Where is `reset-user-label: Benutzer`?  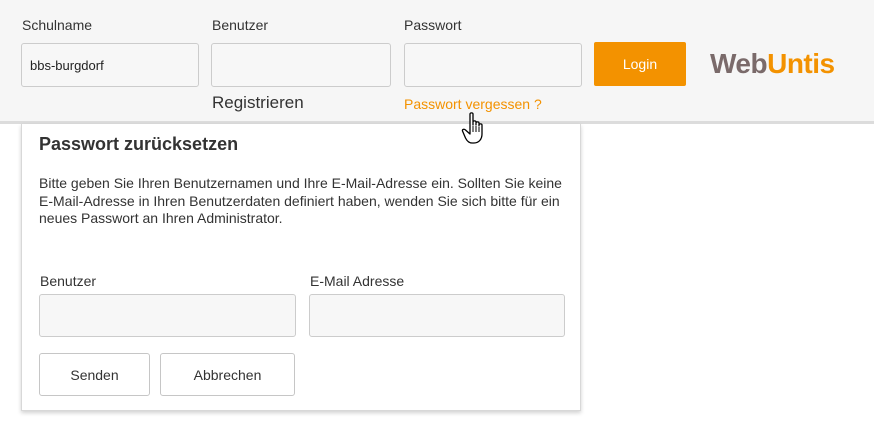
reset-user-label: Benutzer is located at coordinates (68, 281).